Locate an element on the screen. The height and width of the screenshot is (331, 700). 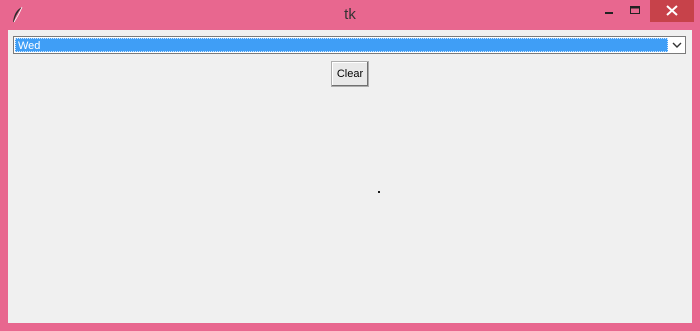
close-button is located at coordinates (672, 11).